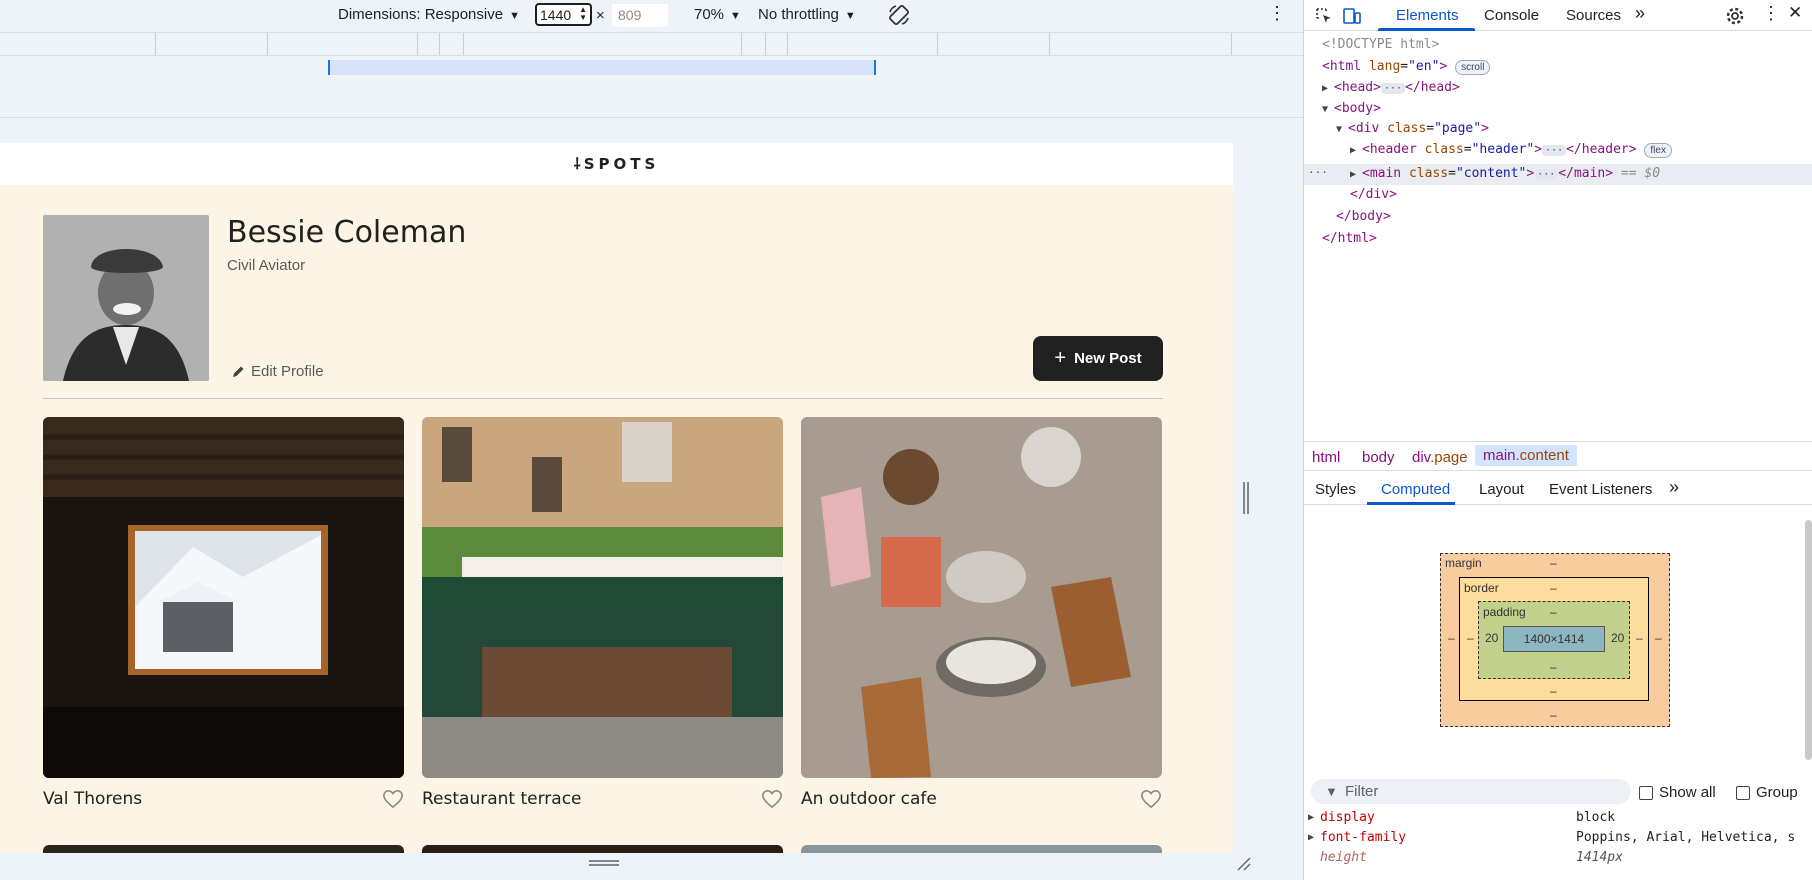 The image size is (1812, 880). What do you see at coordinates (1351, 109) in the screenshot?
I see `dom-node-body: ▼ <body>` at bounding box center [1351, 109].